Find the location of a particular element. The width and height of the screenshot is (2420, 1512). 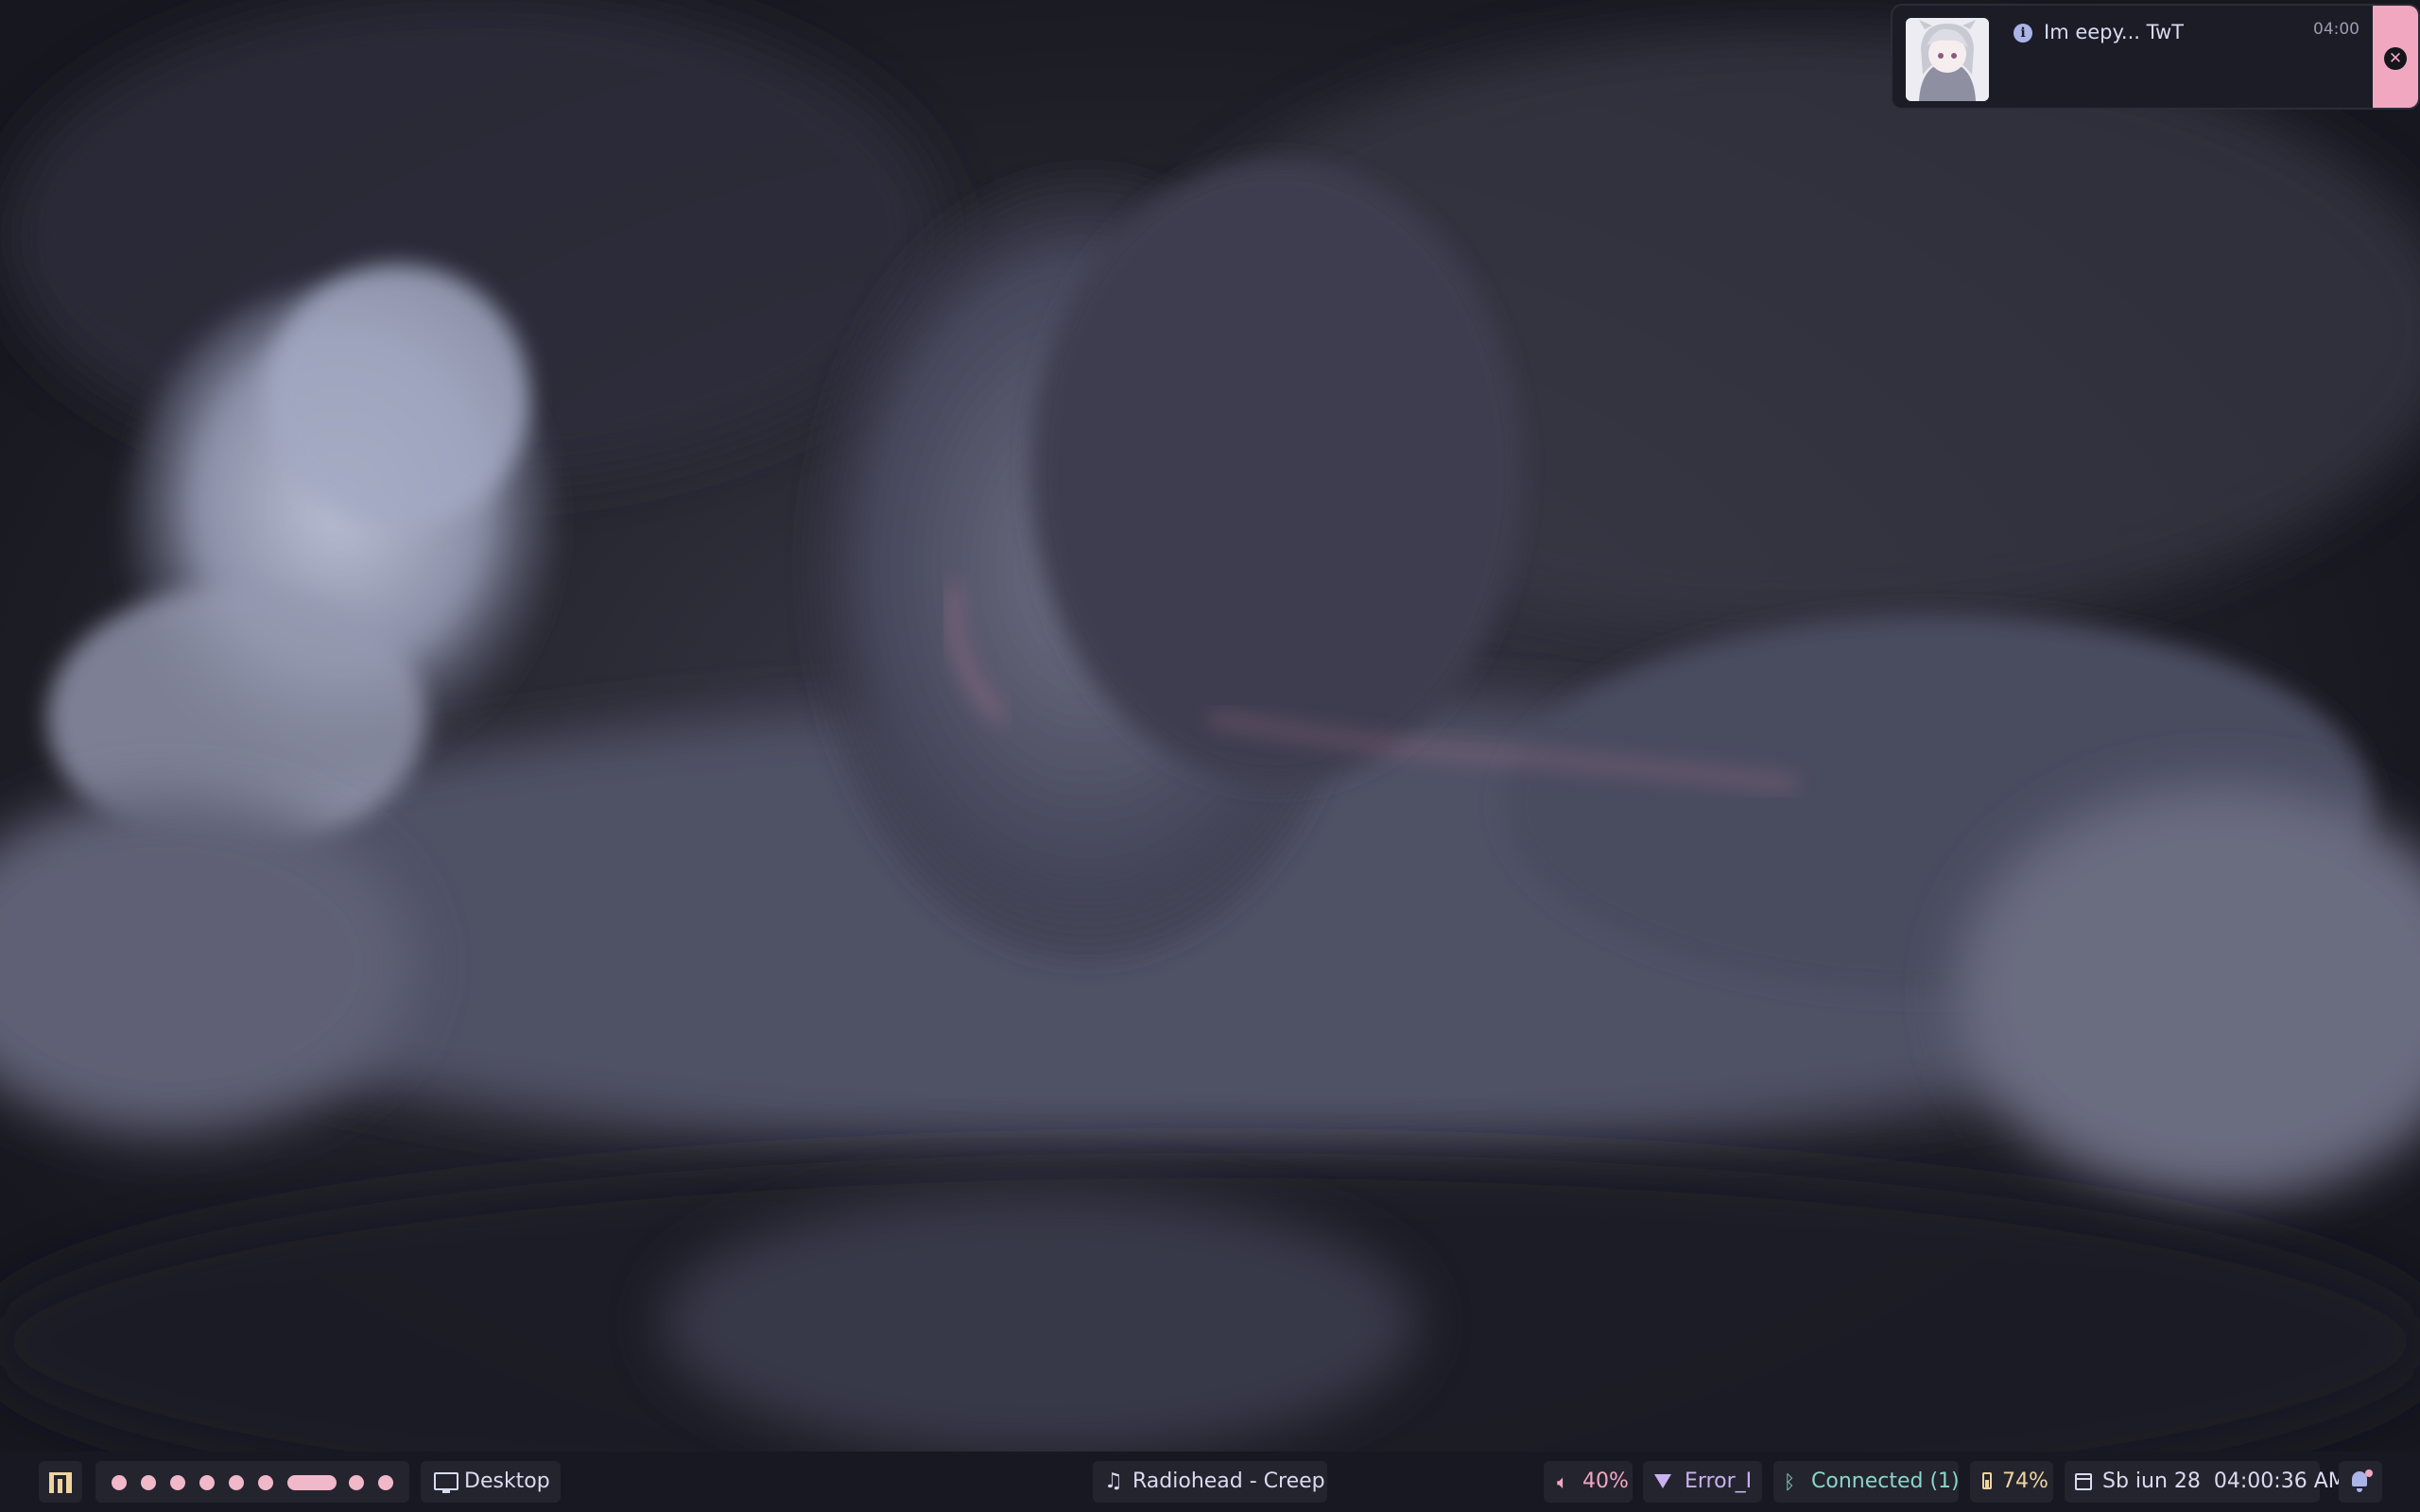

active-window: Desktop is located at coordinates (491, 1482).